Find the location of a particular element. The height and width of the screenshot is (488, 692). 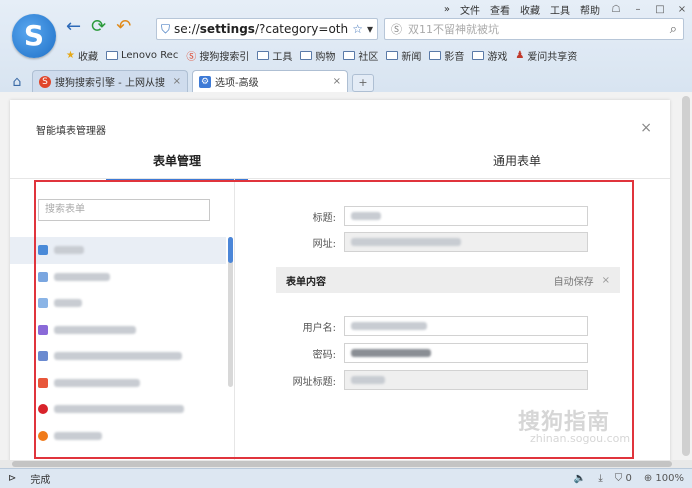

url-bold: settings is located at coordinates (227, 29).